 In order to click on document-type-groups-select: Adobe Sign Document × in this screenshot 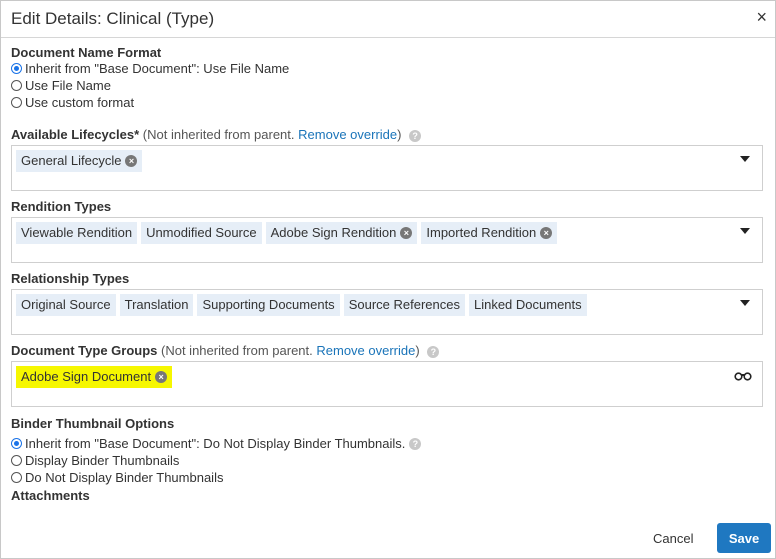, I will do `click(387, 384)`.